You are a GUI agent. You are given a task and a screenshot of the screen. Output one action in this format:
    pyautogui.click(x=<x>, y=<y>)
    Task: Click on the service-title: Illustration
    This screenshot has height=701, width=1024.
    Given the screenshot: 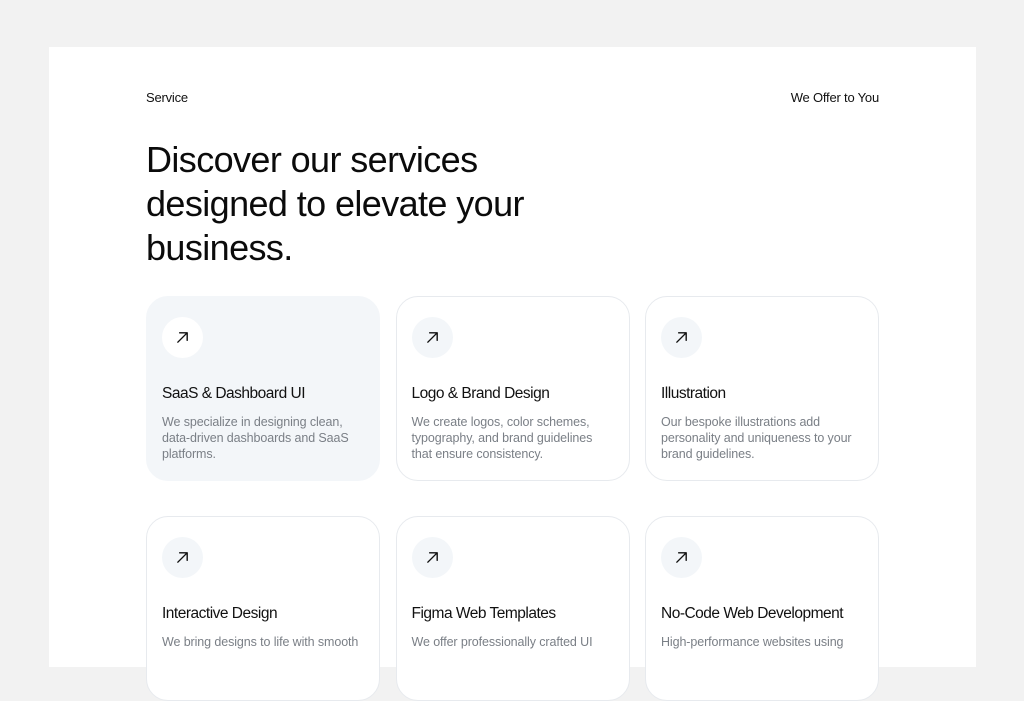 What is the action you would take?
    pyautogui.click(x=693, y=393)
    